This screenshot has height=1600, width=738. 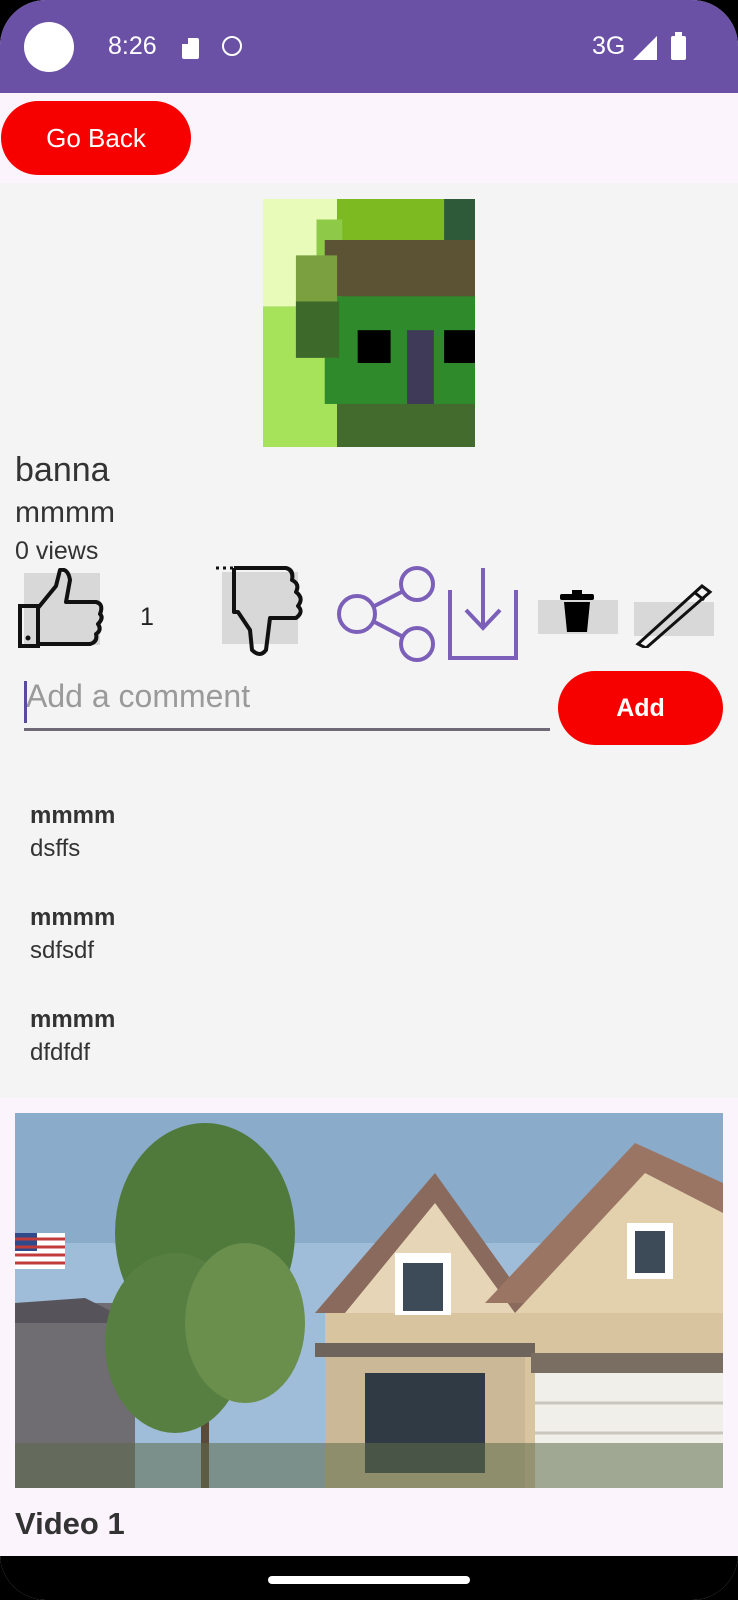 I want to click on delete-icon, so click(x=578, y=615).